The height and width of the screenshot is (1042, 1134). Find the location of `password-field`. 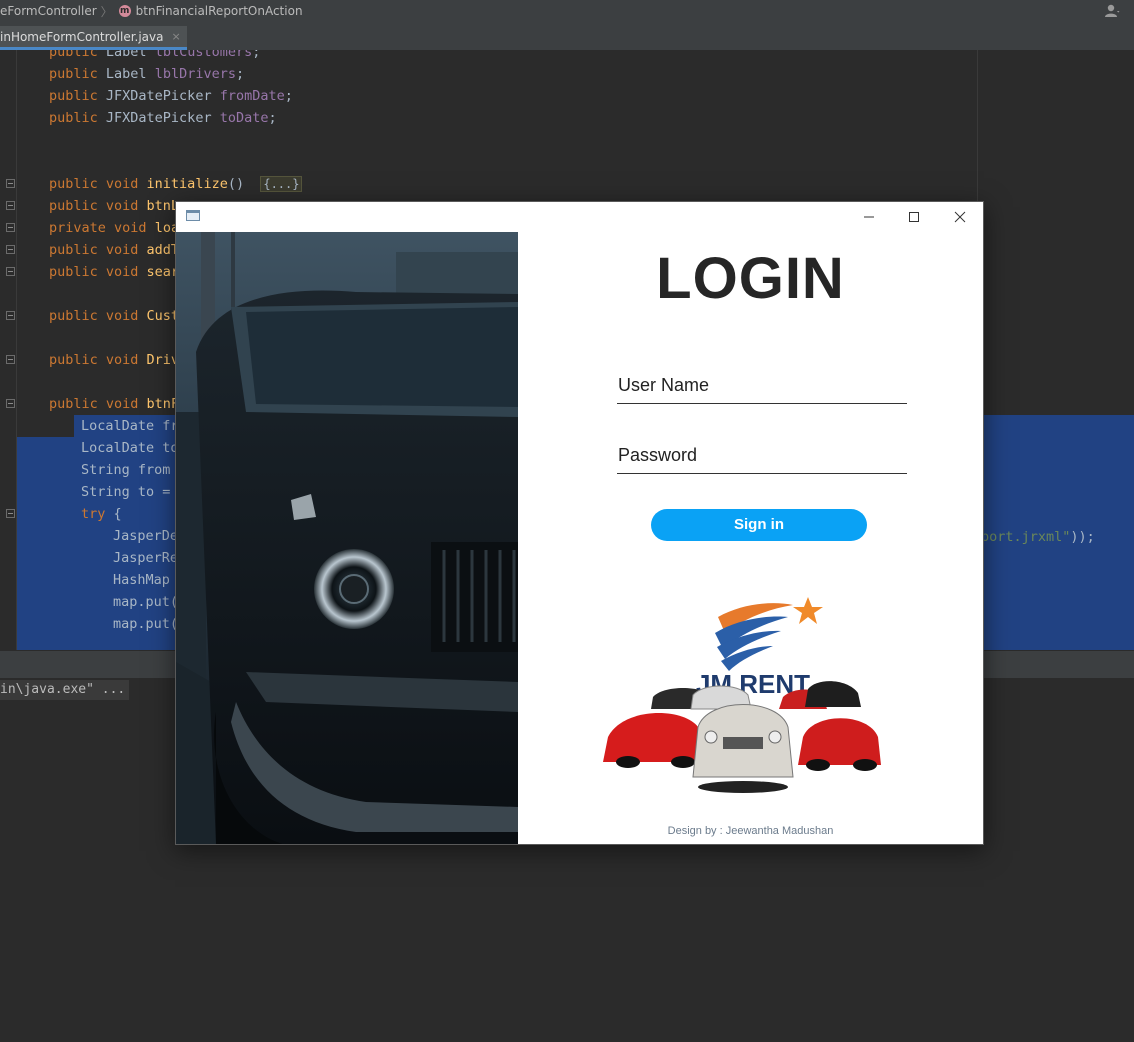

password-field is located at coordinates (762, 456).